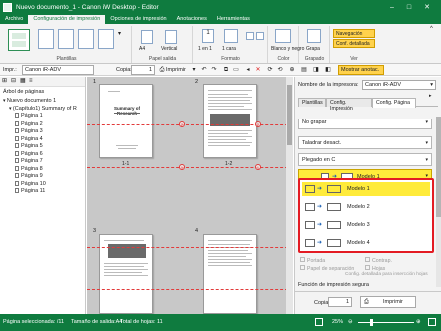  Describe the element at coordinates (354, 43) in the screenshot. I see `detailed-settings-toggle: Conf. detallada` at that location.